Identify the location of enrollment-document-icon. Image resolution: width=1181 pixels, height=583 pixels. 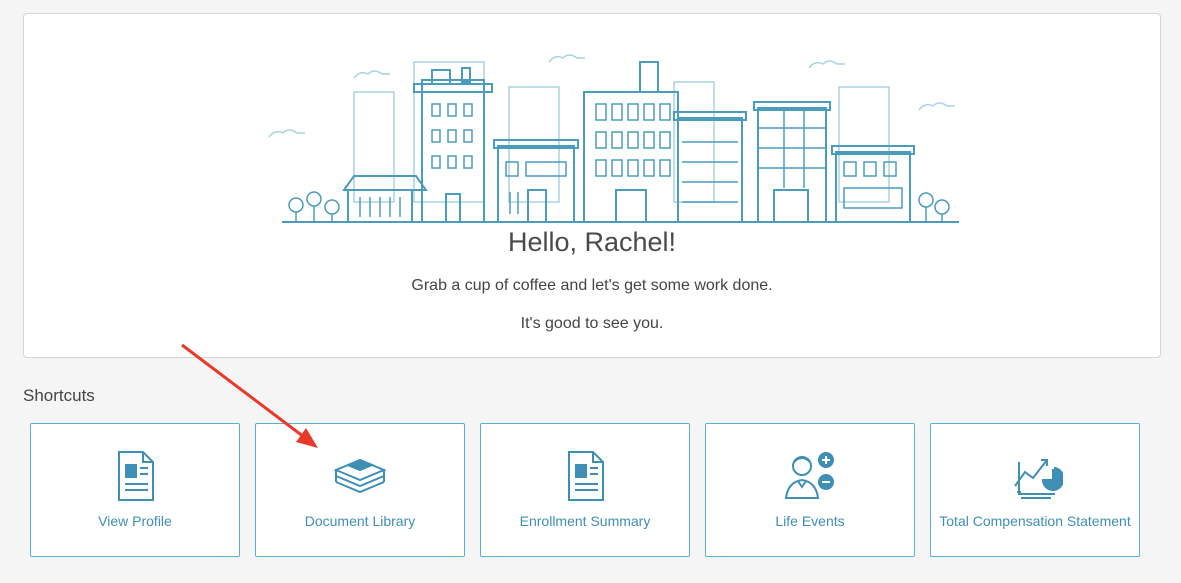
(586, 476).